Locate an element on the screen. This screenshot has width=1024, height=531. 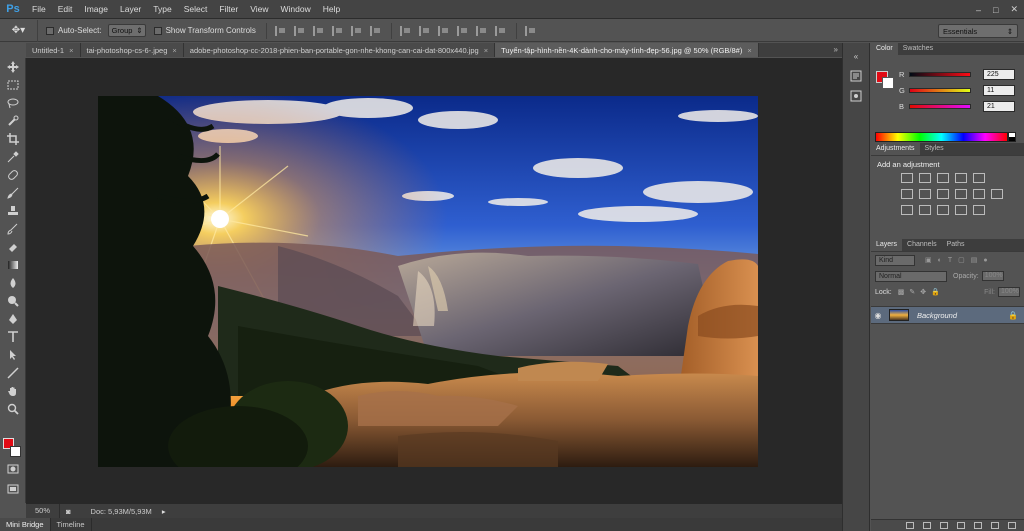
threshold-icon is located at coordinates (943, 210).